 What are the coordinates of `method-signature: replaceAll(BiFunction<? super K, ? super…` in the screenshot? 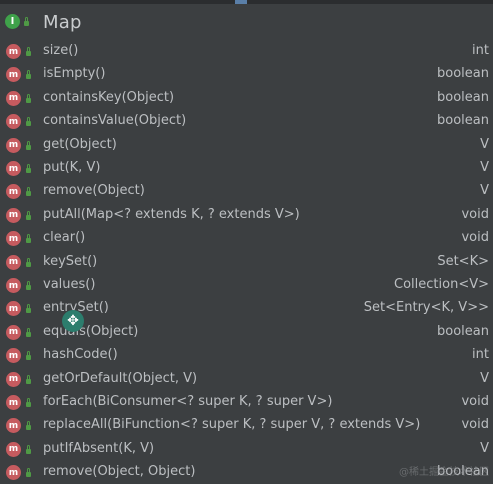 It's located at (232, 425).